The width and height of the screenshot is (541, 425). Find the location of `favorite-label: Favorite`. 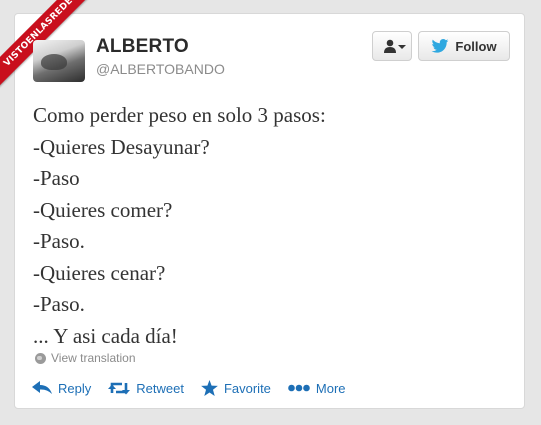

favorite-label: Favorite is located at coordinates (247, 388).